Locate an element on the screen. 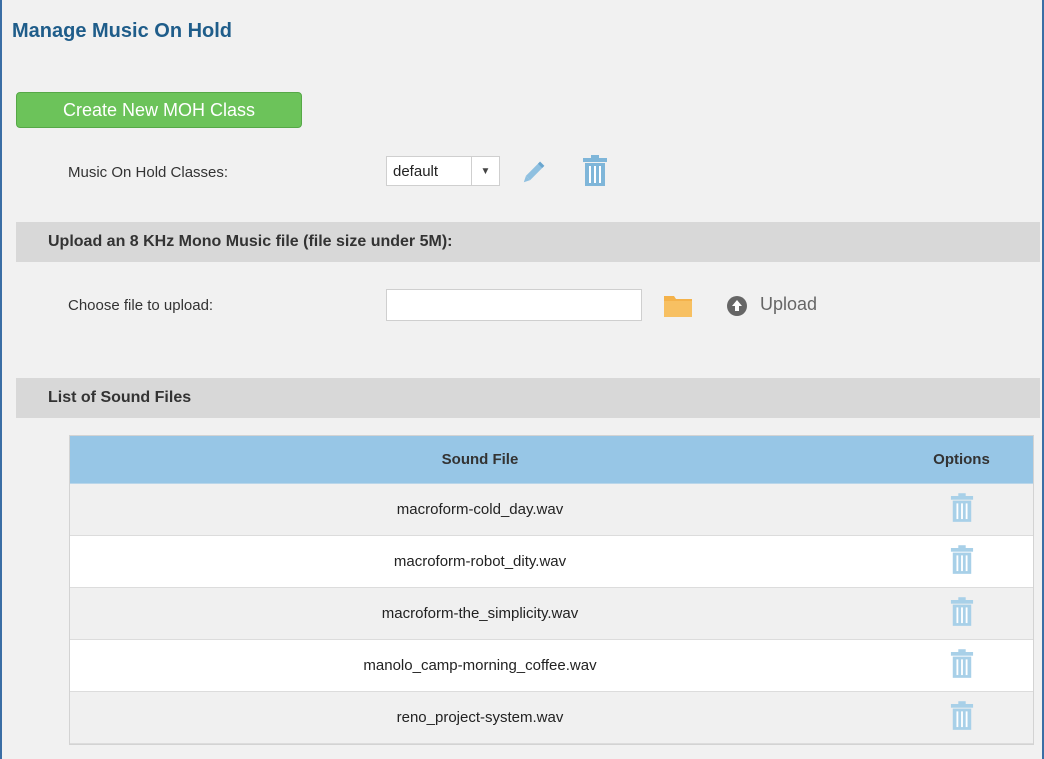  sound-files-section-title: List of Sound Files is located at coordinates (120, 397).